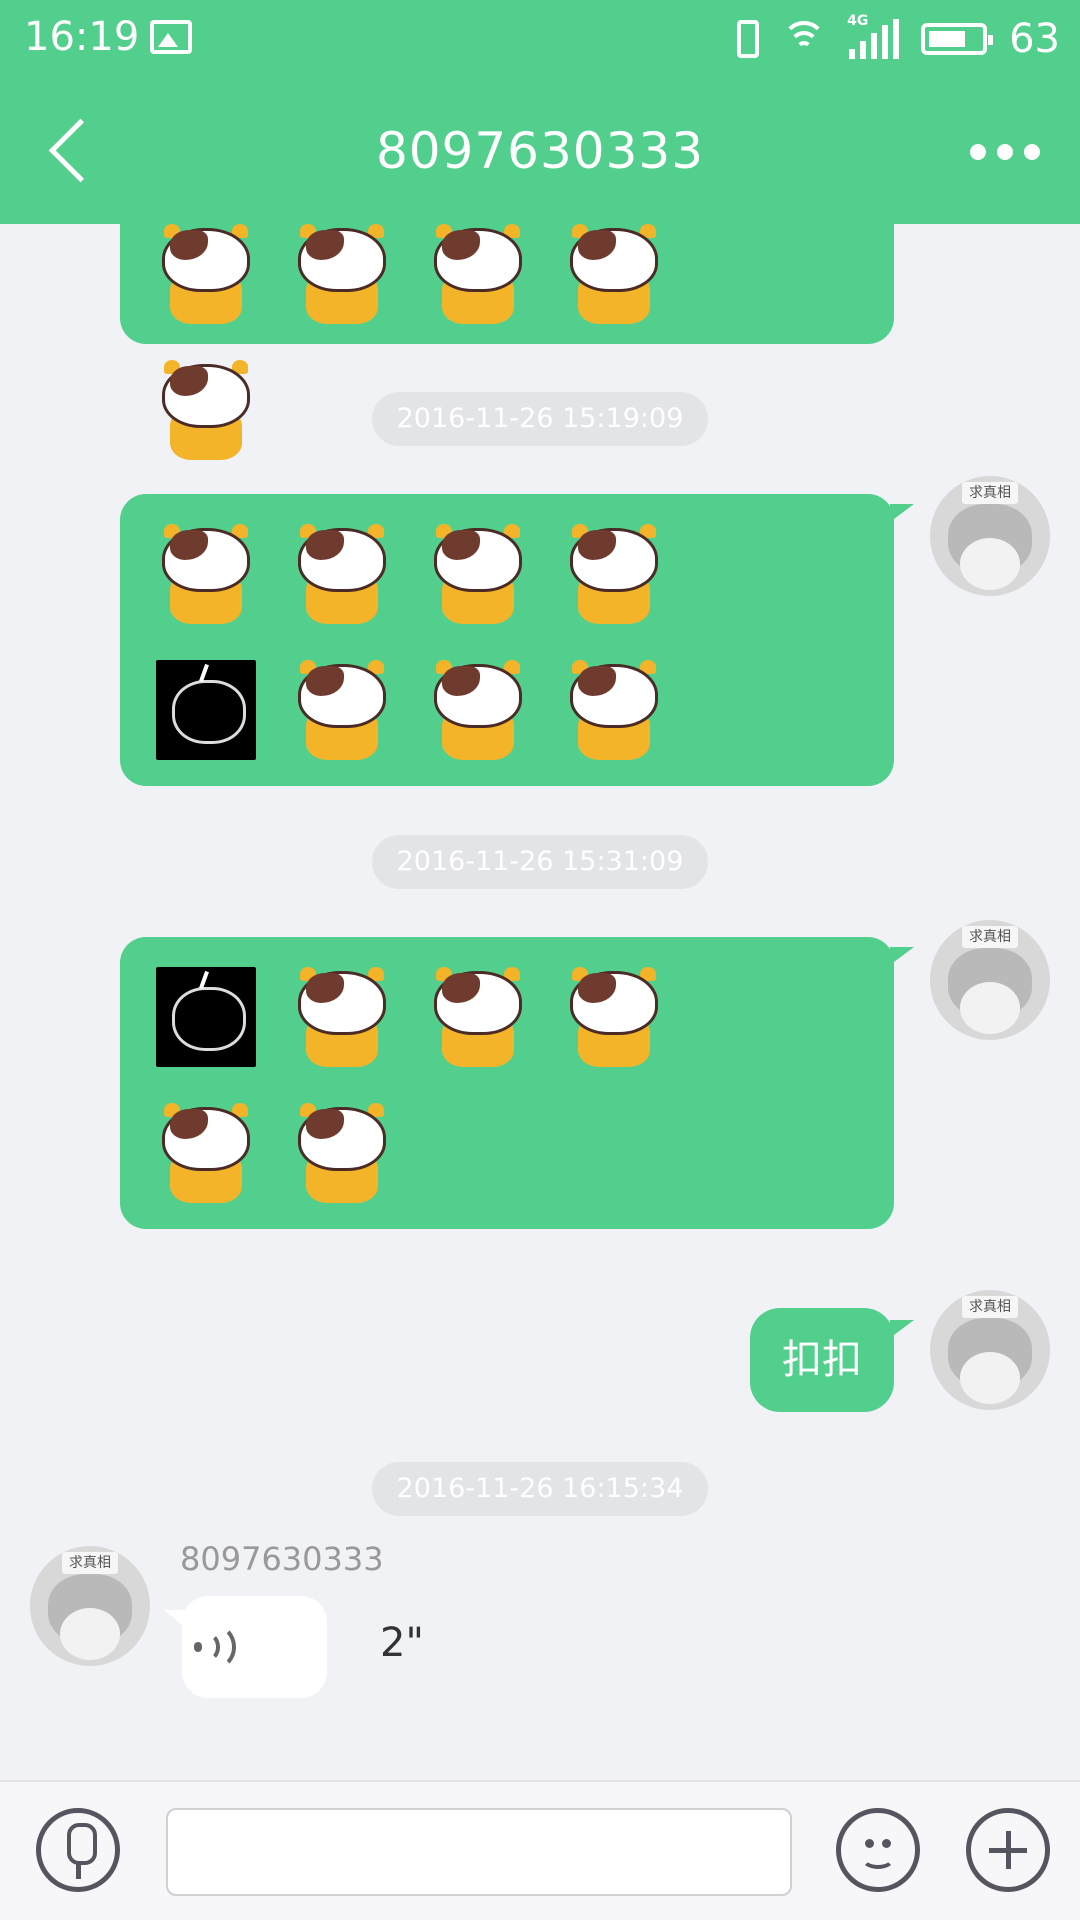 The image size is (1080, 1920). I want to click on voice-wave-icon, so click(215, 1647).